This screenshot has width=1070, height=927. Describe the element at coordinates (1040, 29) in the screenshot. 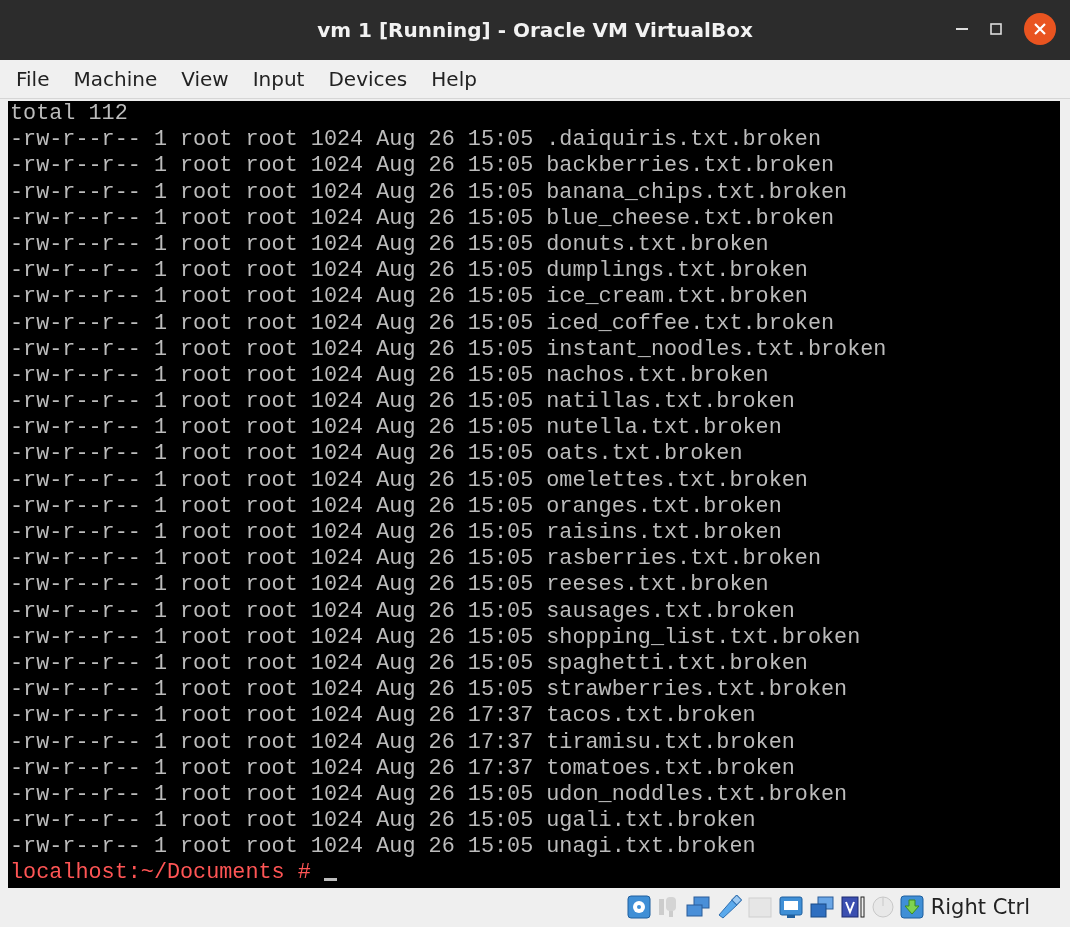

I see `close-icon` at that location.